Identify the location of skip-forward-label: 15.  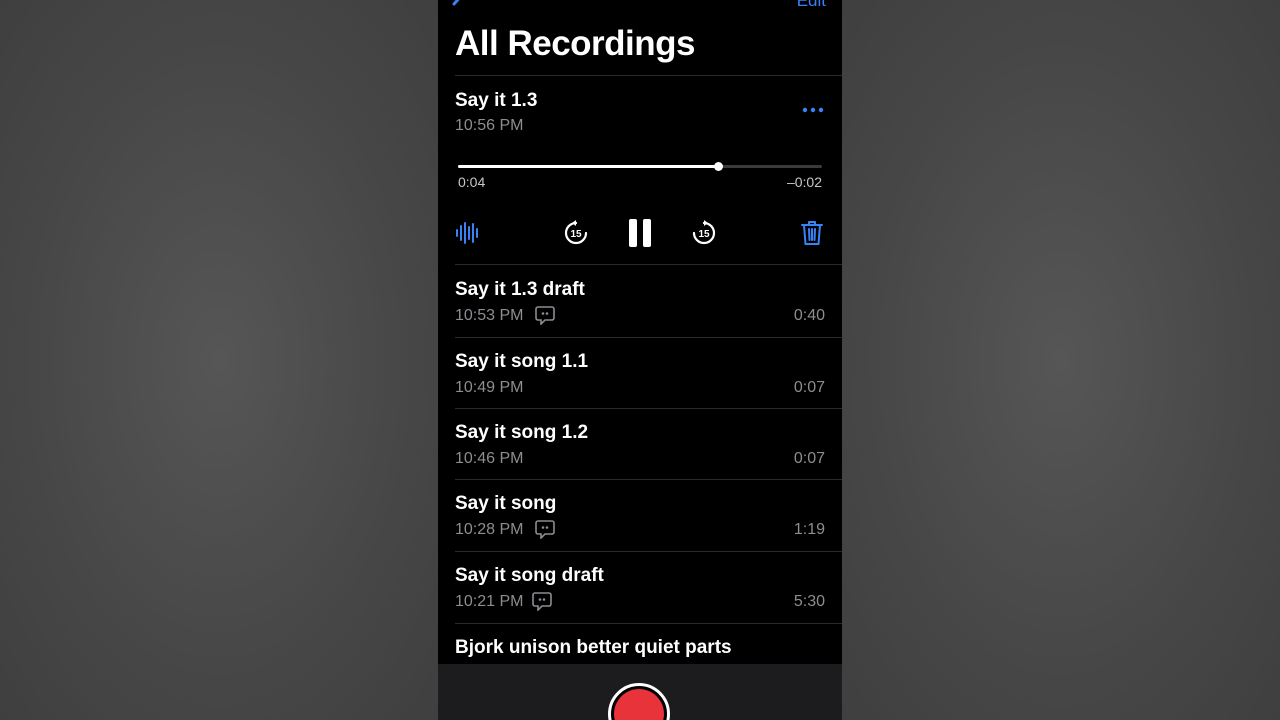
(704, 234).